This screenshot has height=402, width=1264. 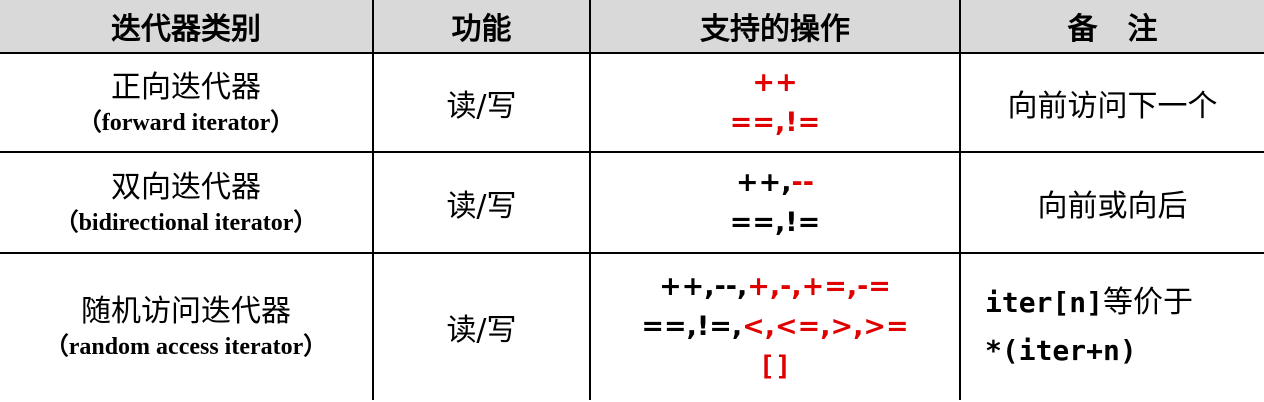 I want to click on operation-text-highlight: +,-,+=,-=, so click(x=819, y=286).